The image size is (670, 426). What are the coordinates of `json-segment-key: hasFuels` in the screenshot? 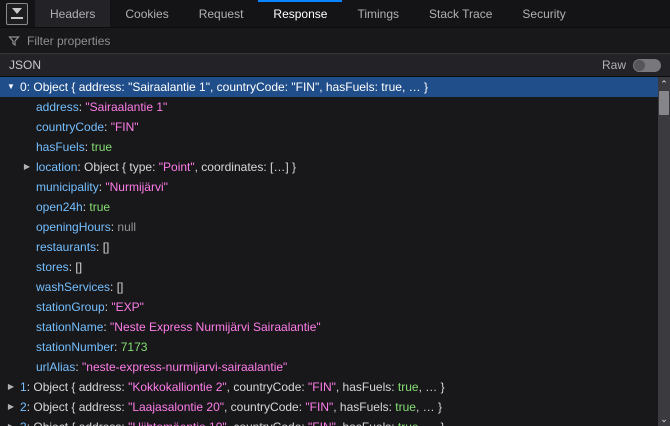 It's located at (60, 147).